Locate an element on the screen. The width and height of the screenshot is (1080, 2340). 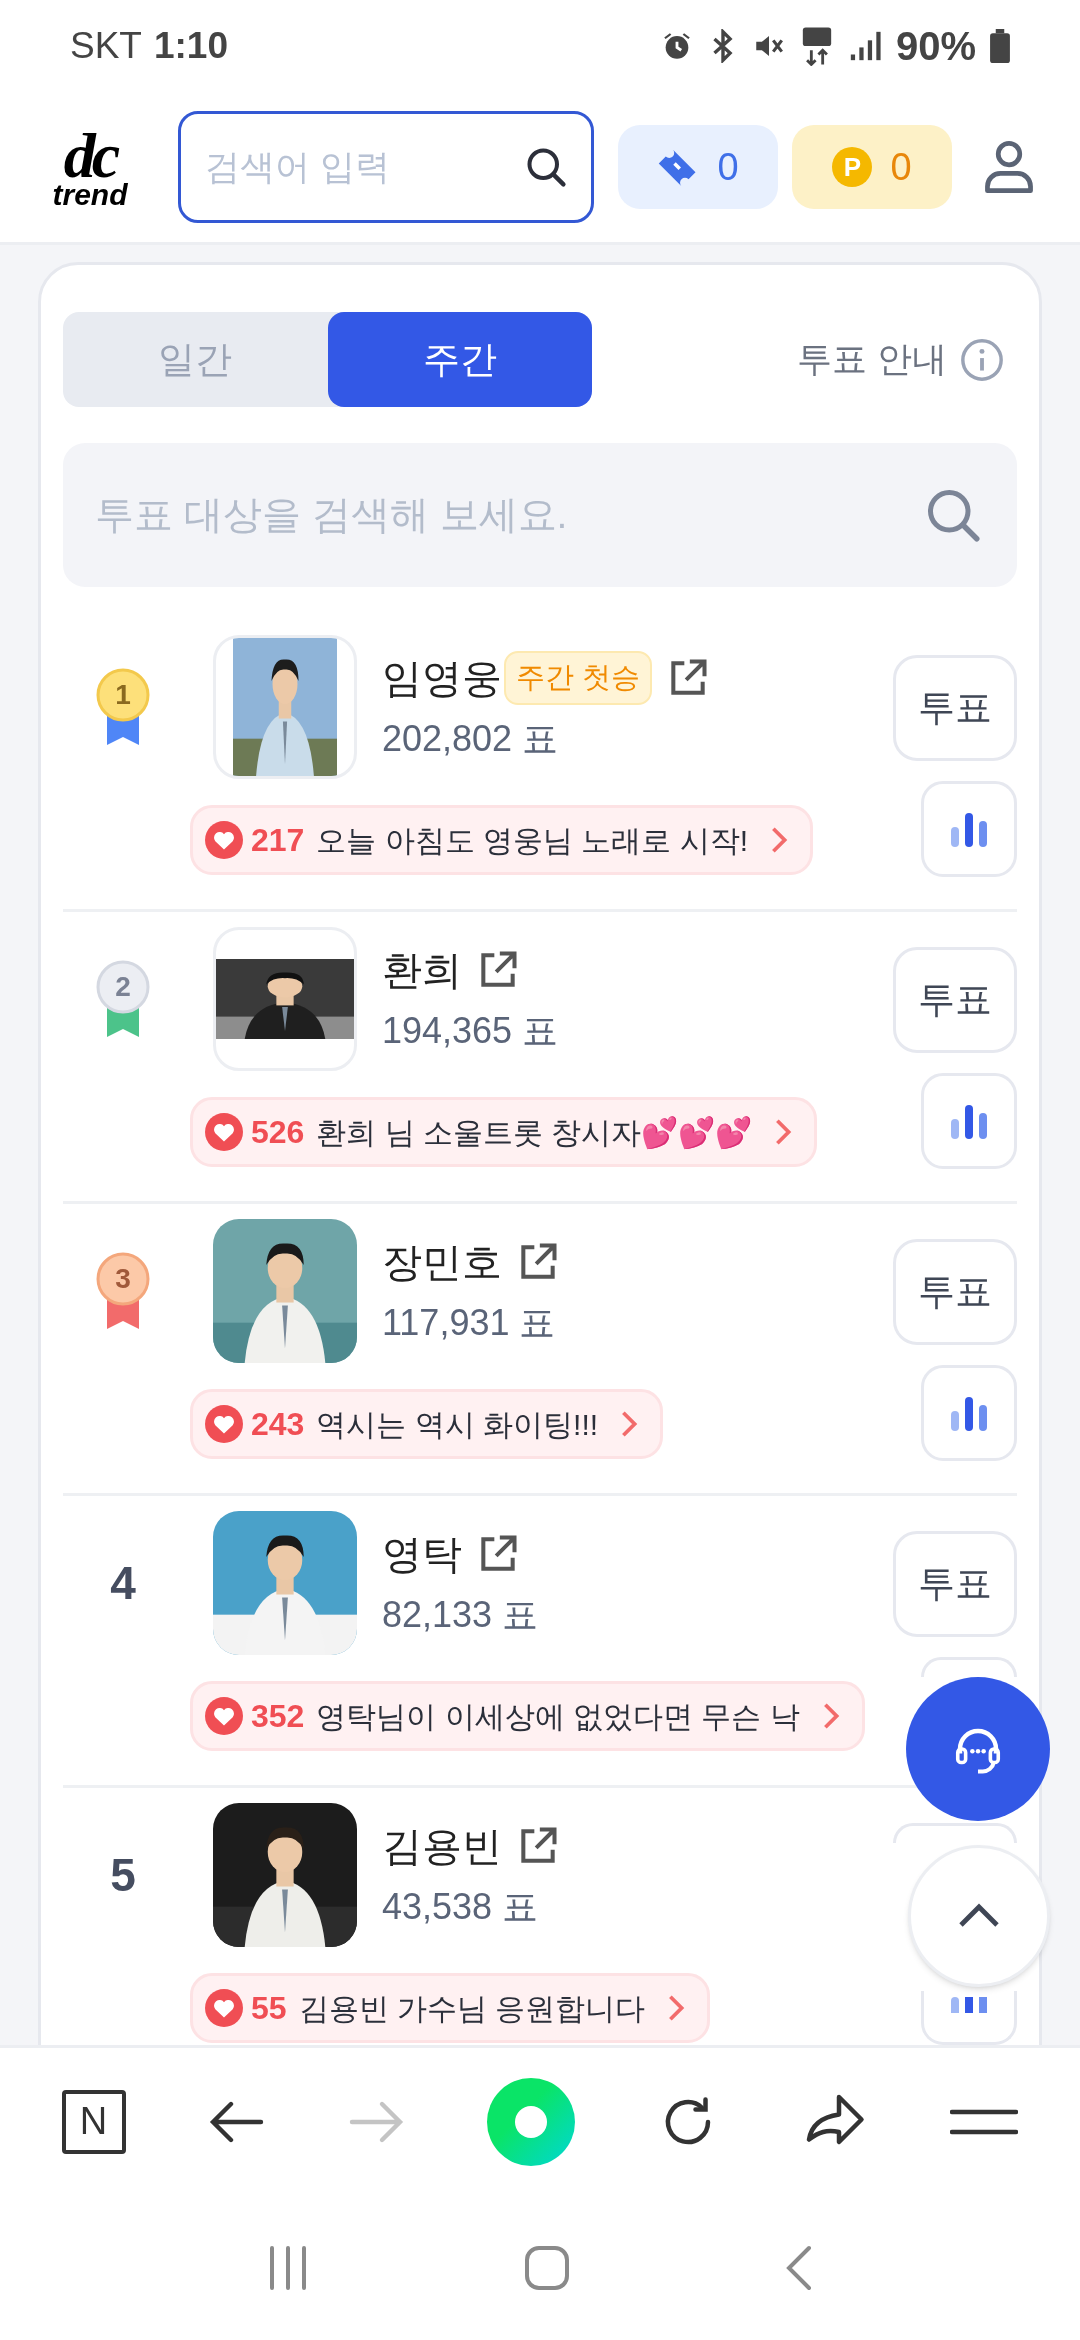
like-count: 352 is located at coordinates (278, 1716).